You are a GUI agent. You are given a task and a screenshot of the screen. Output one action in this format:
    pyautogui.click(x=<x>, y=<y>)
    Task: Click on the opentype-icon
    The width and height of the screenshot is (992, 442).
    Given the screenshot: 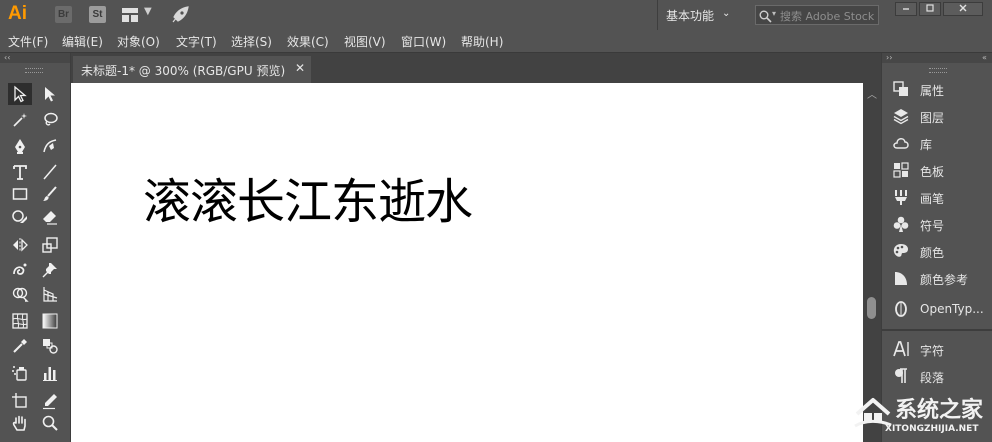 What is the action you would take?
    pyautogui.click(x=901, y=309)
    